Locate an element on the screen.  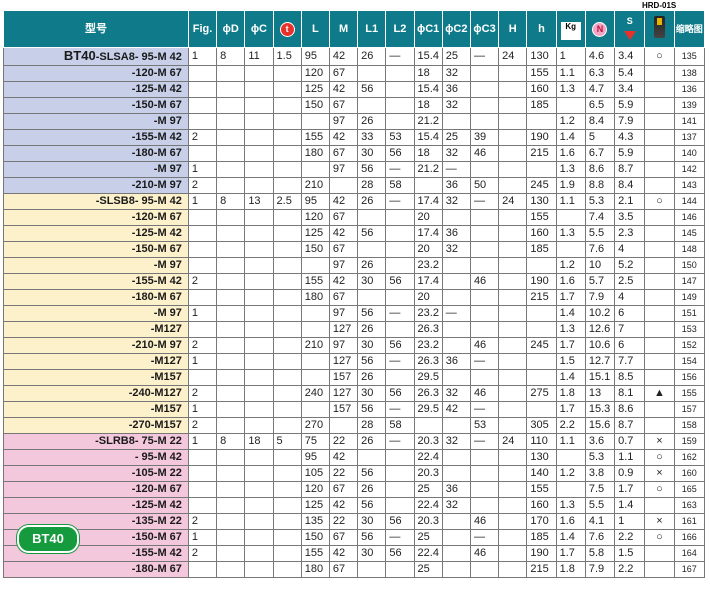
col-m: M is located at coordinates (343, 29).